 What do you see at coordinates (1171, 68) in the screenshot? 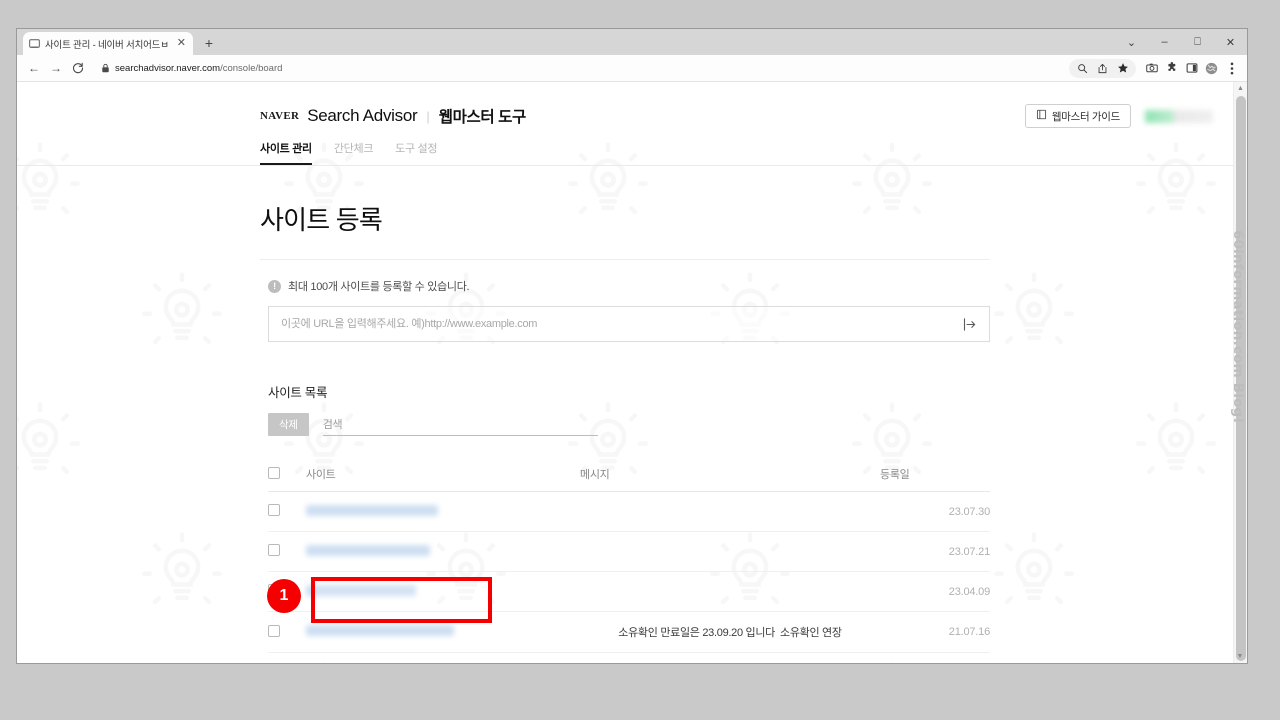
I see `extensions-puzzle-icon` at bounding box center [1171, 68].